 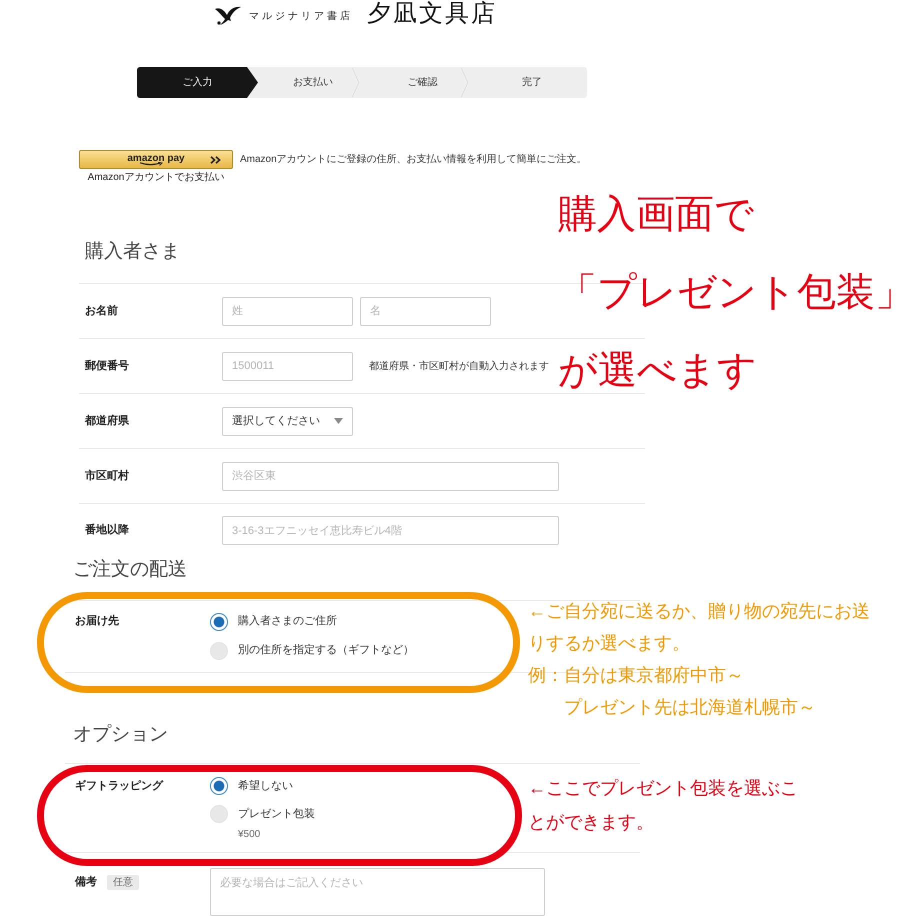 What do you see at coordinates (130, 570) in the screenshot?
I see `section-heading: ご注文の配送` at bounding box center [130, 570].